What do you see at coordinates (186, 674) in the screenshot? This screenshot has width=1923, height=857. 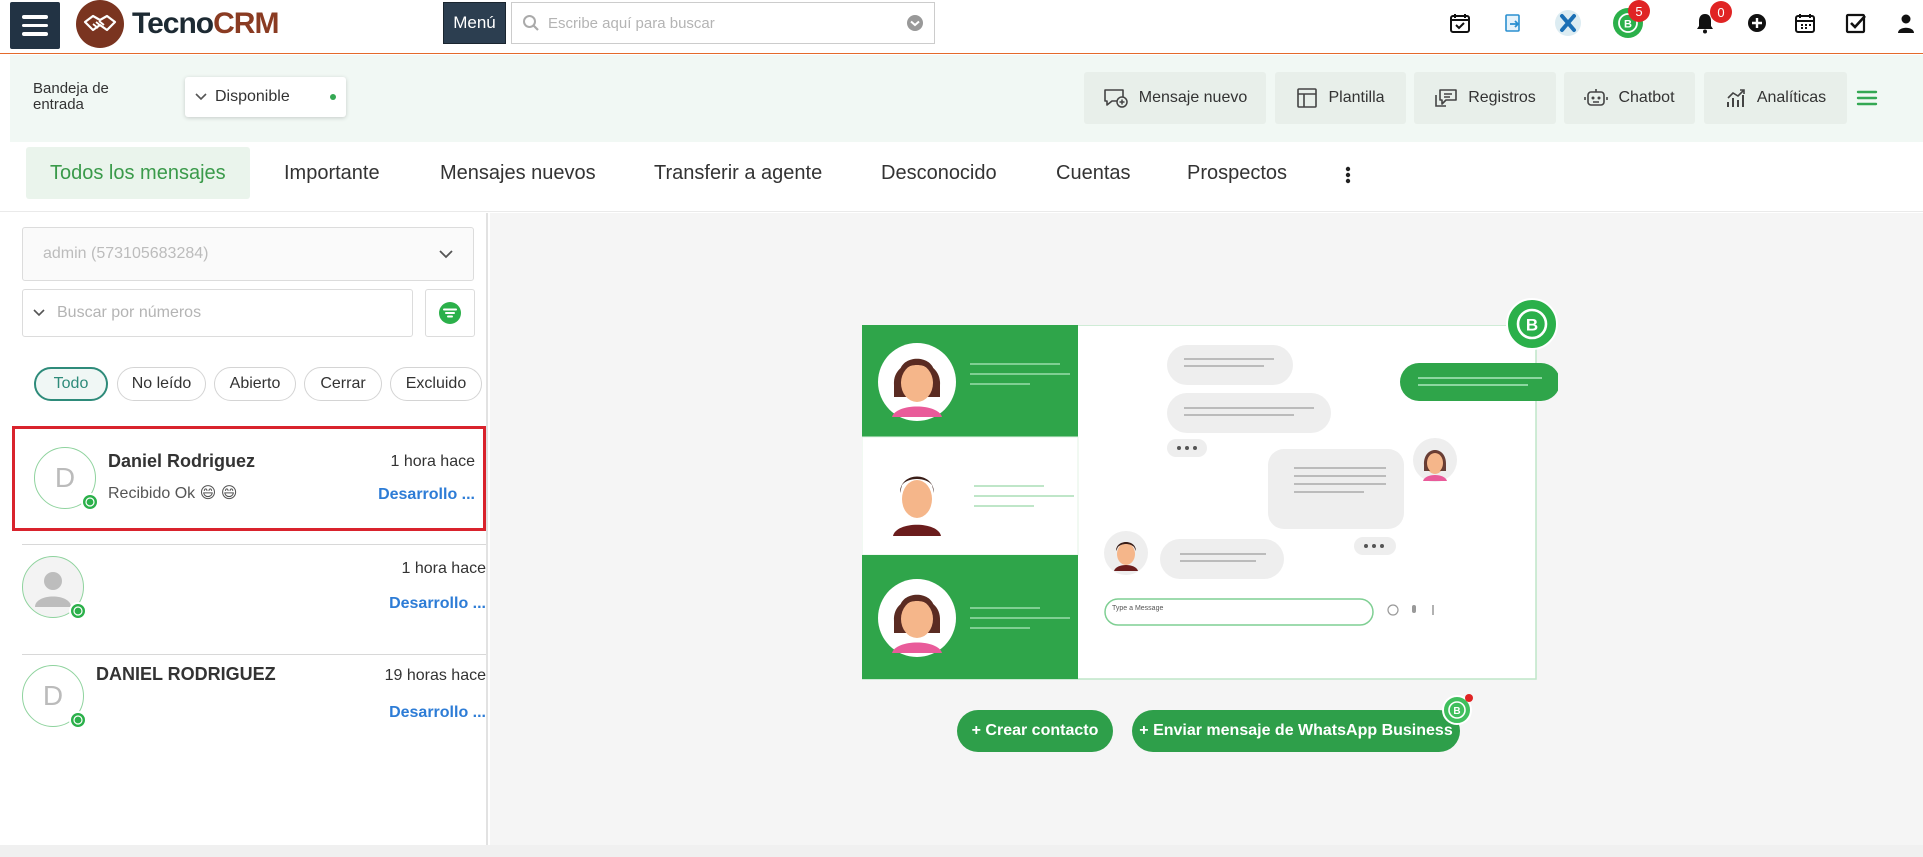 I see `contact-name: DANIEL RODRIGUEZ` at bounding box center [186, 674].